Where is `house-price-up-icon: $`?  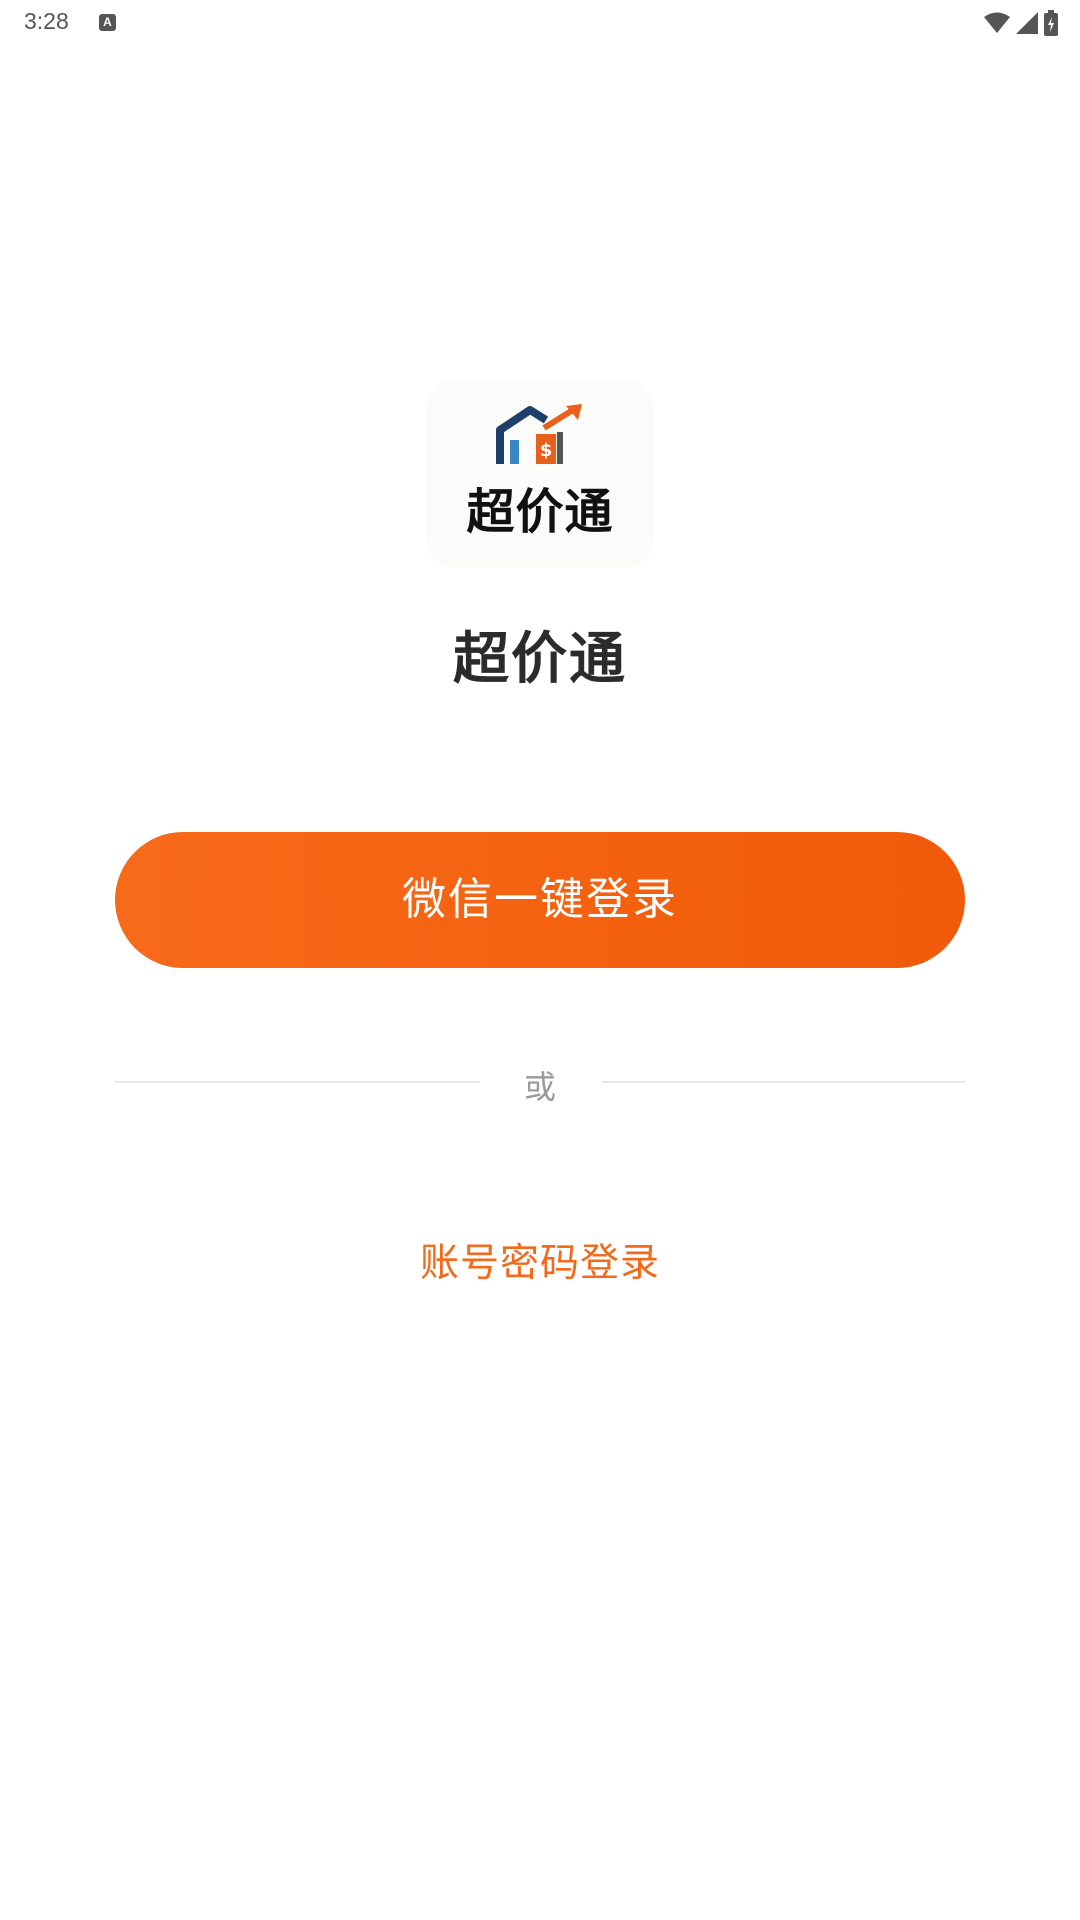
house-price-up-icon: $ is located at coordinates (541, 439).